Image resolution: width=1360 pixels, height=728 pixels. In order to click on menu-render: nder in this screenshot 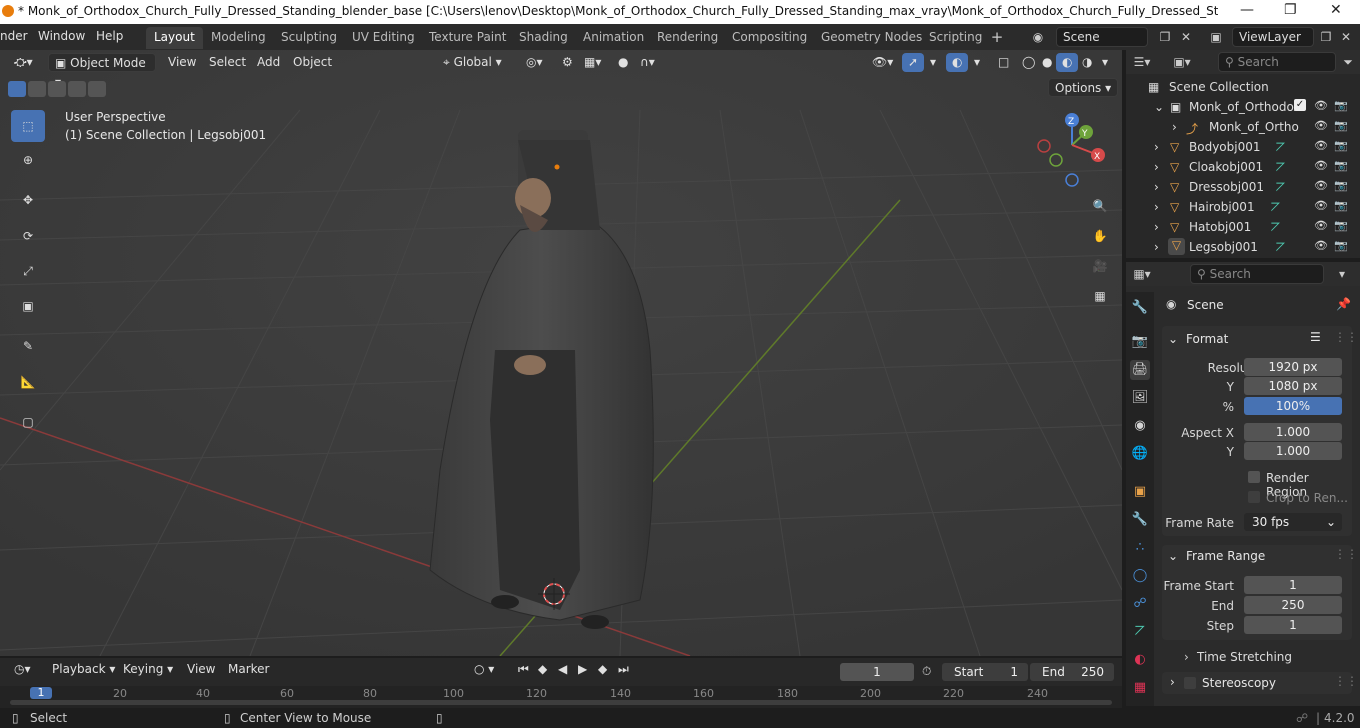, I will do `click(14, 36)`.